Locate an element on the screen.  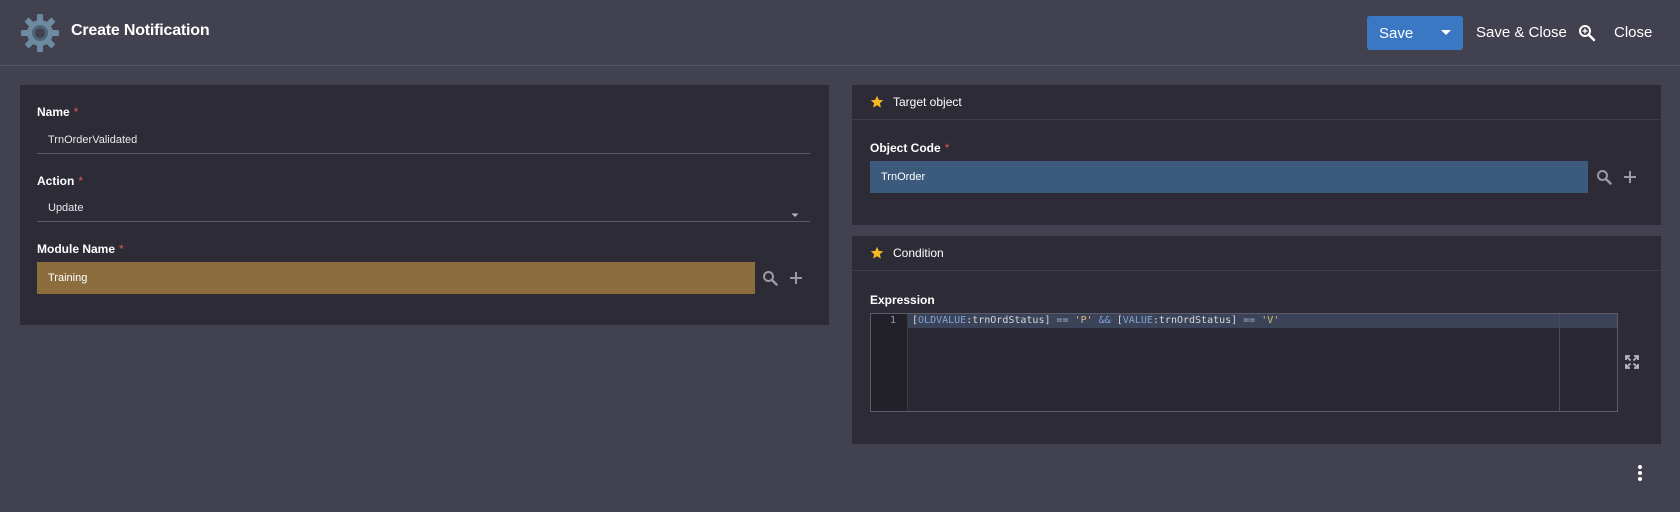
name-input: TrnOrderValidated is located at coordinates (423, 140).